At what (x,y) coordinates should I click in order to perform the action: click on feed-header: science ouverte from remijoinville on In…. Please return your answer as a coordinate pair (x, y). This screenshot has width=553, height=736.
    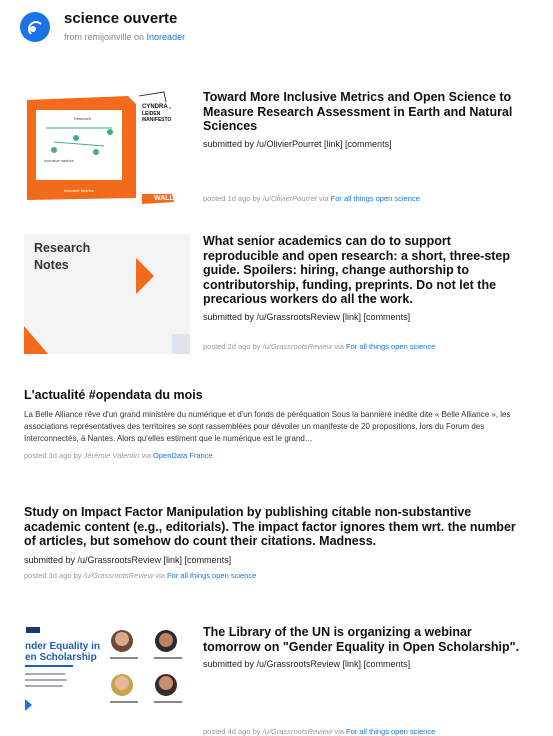
    Looking at the image, I should click on (102, 26).